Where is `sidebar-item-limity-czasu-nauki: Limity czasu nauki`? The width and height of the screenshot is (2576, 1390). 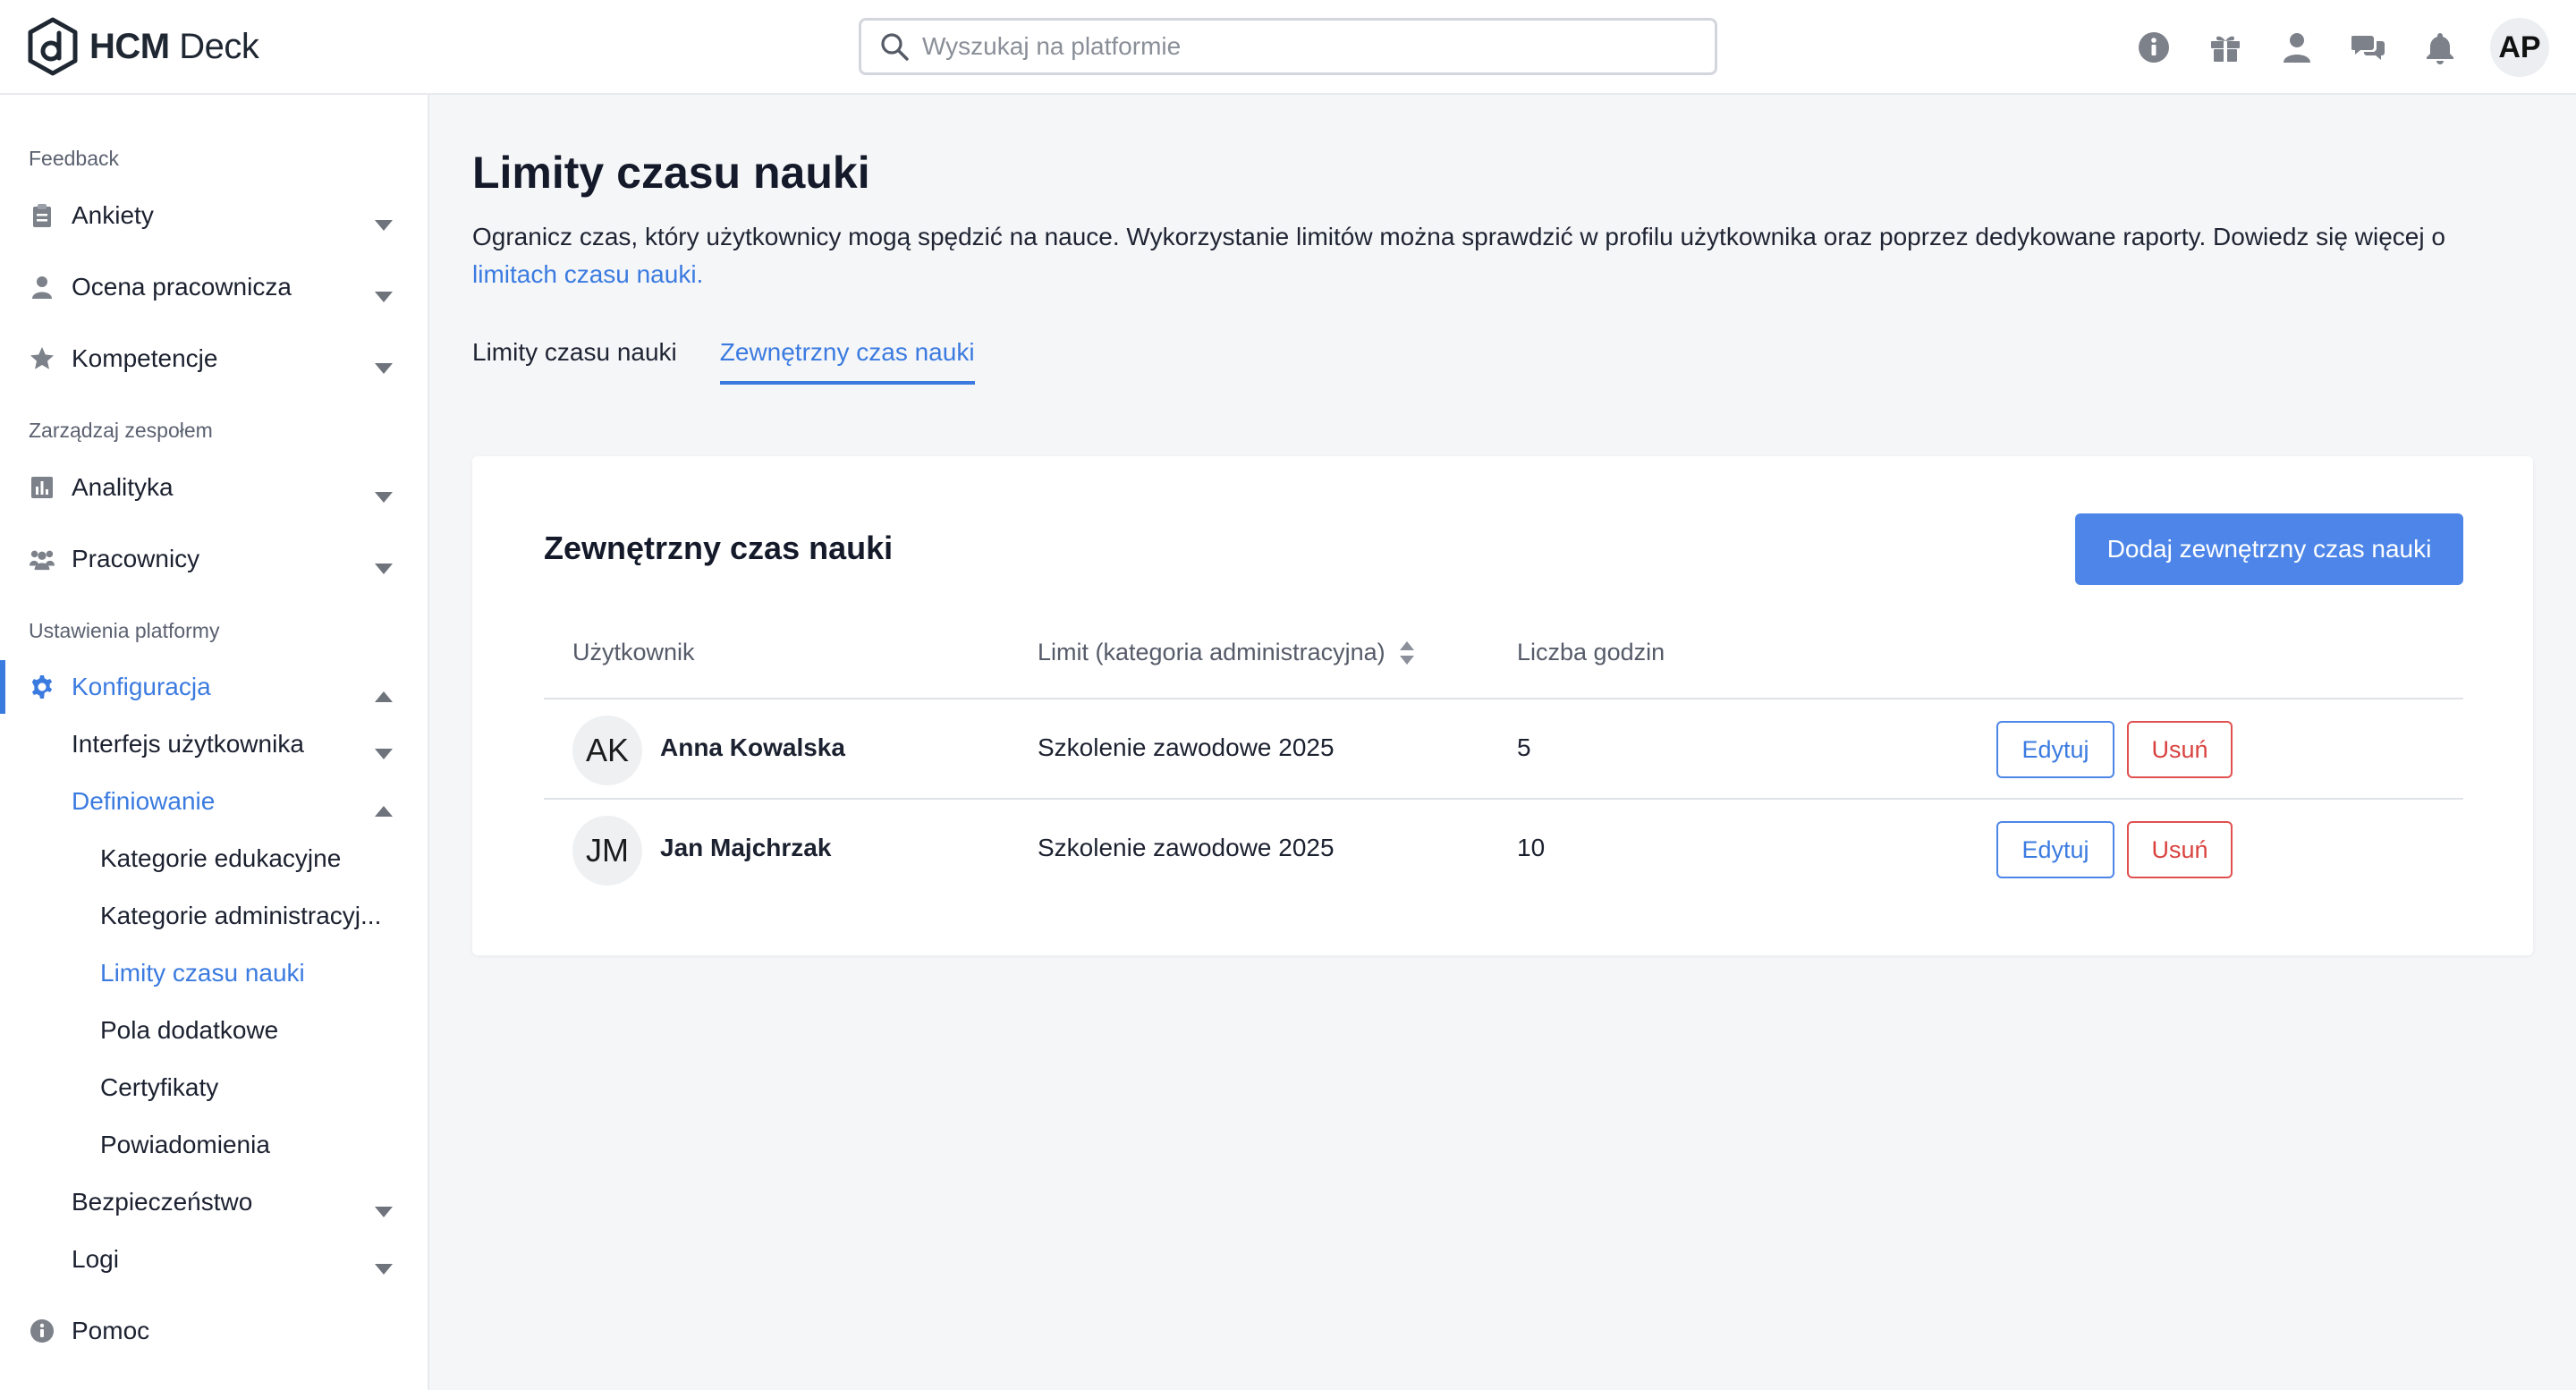 sidebar-item-limity-czasu-nauki: Limity czasu nauki is located at coordinates (214, 973).